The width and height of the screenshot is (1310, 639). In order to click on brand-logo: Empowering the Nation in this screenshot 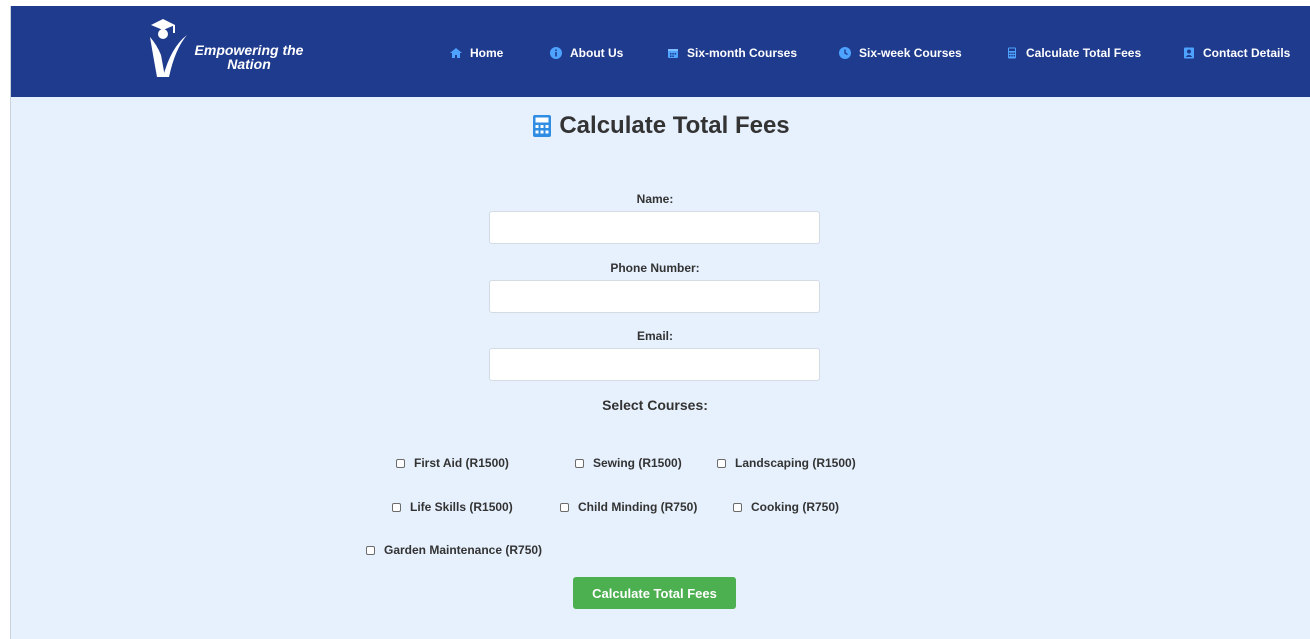, I will do `click(237, 47)`.